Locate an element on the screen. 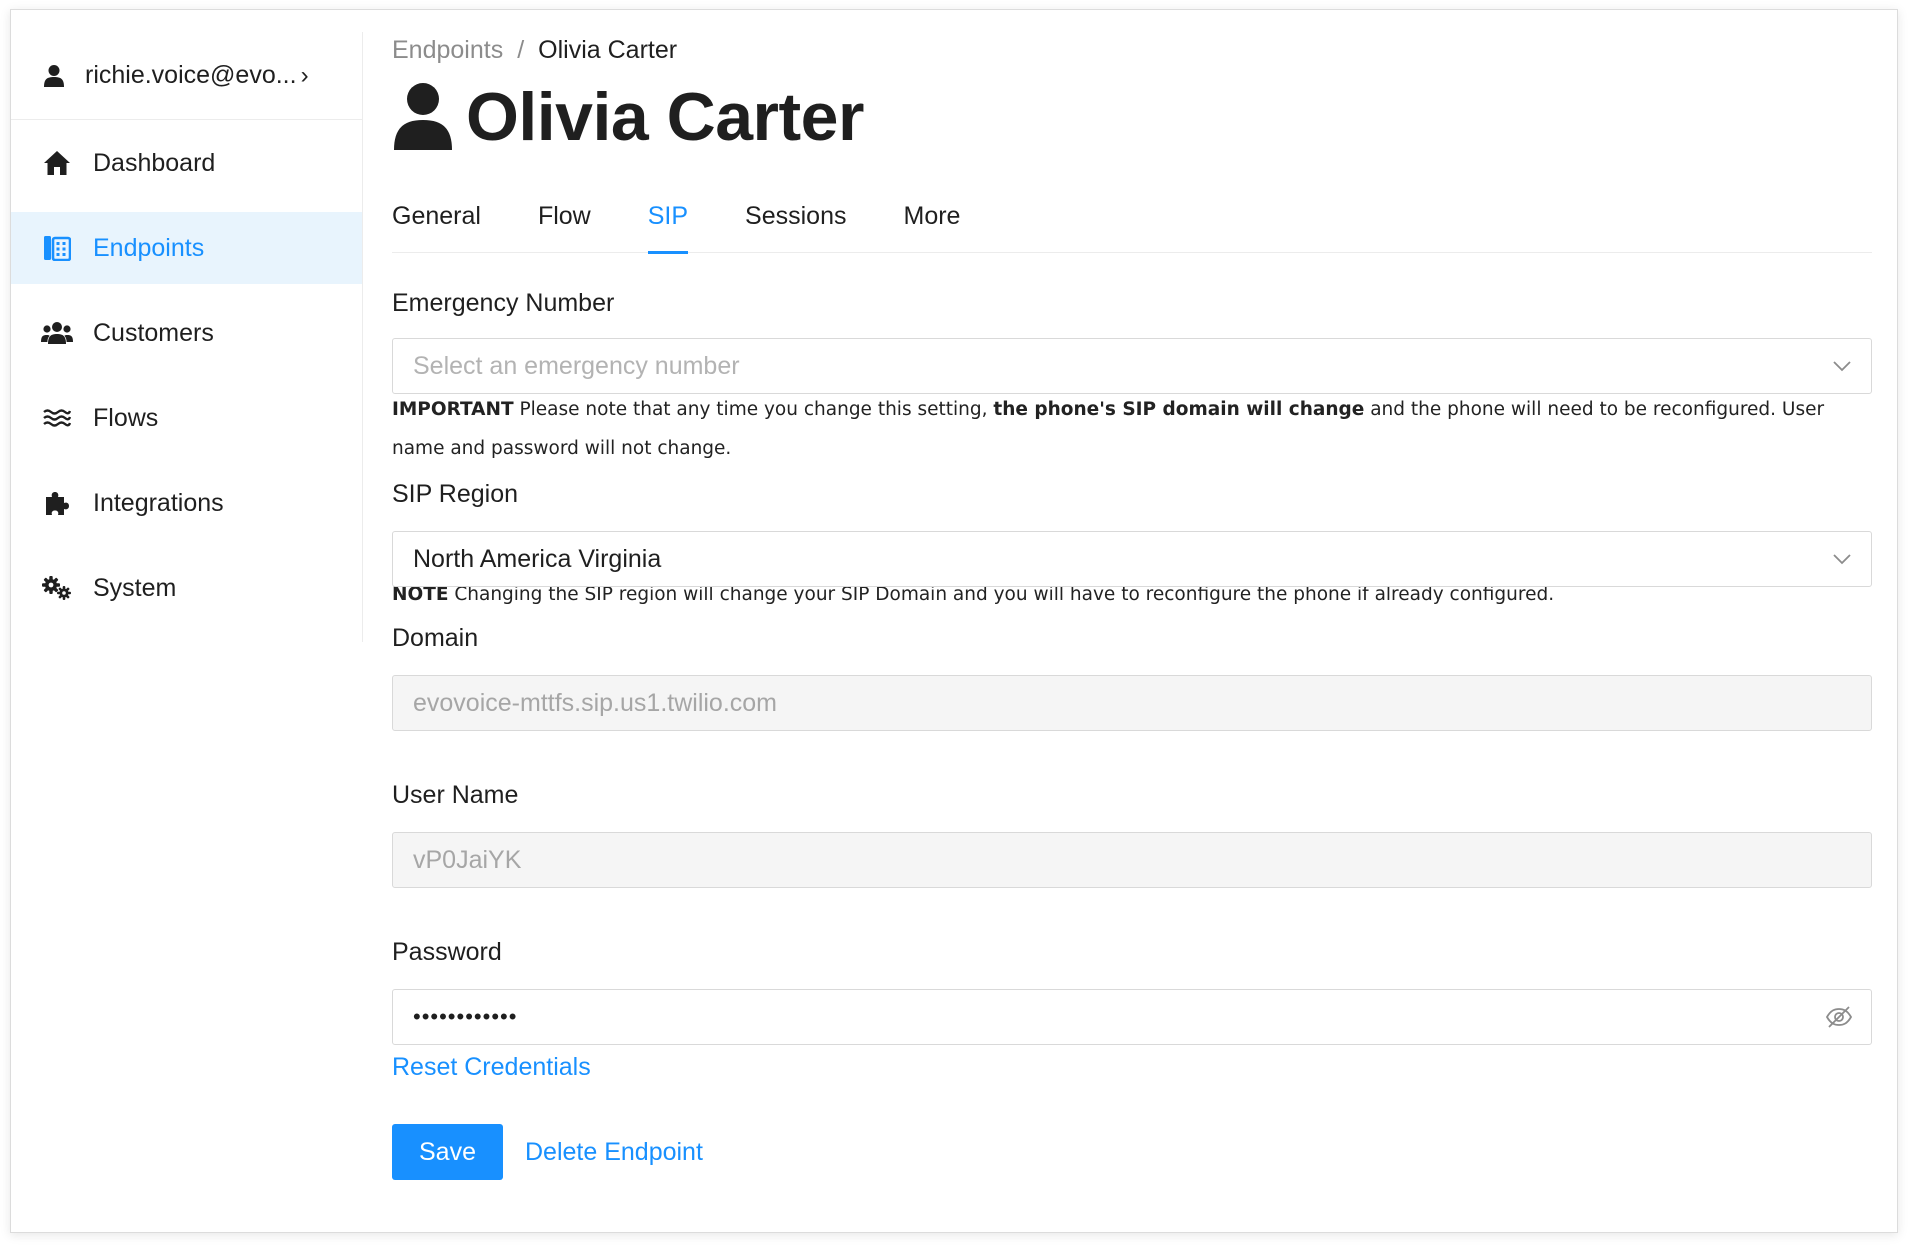  sip-region-select: North America Virginia is located at coordinates (1132, 559).